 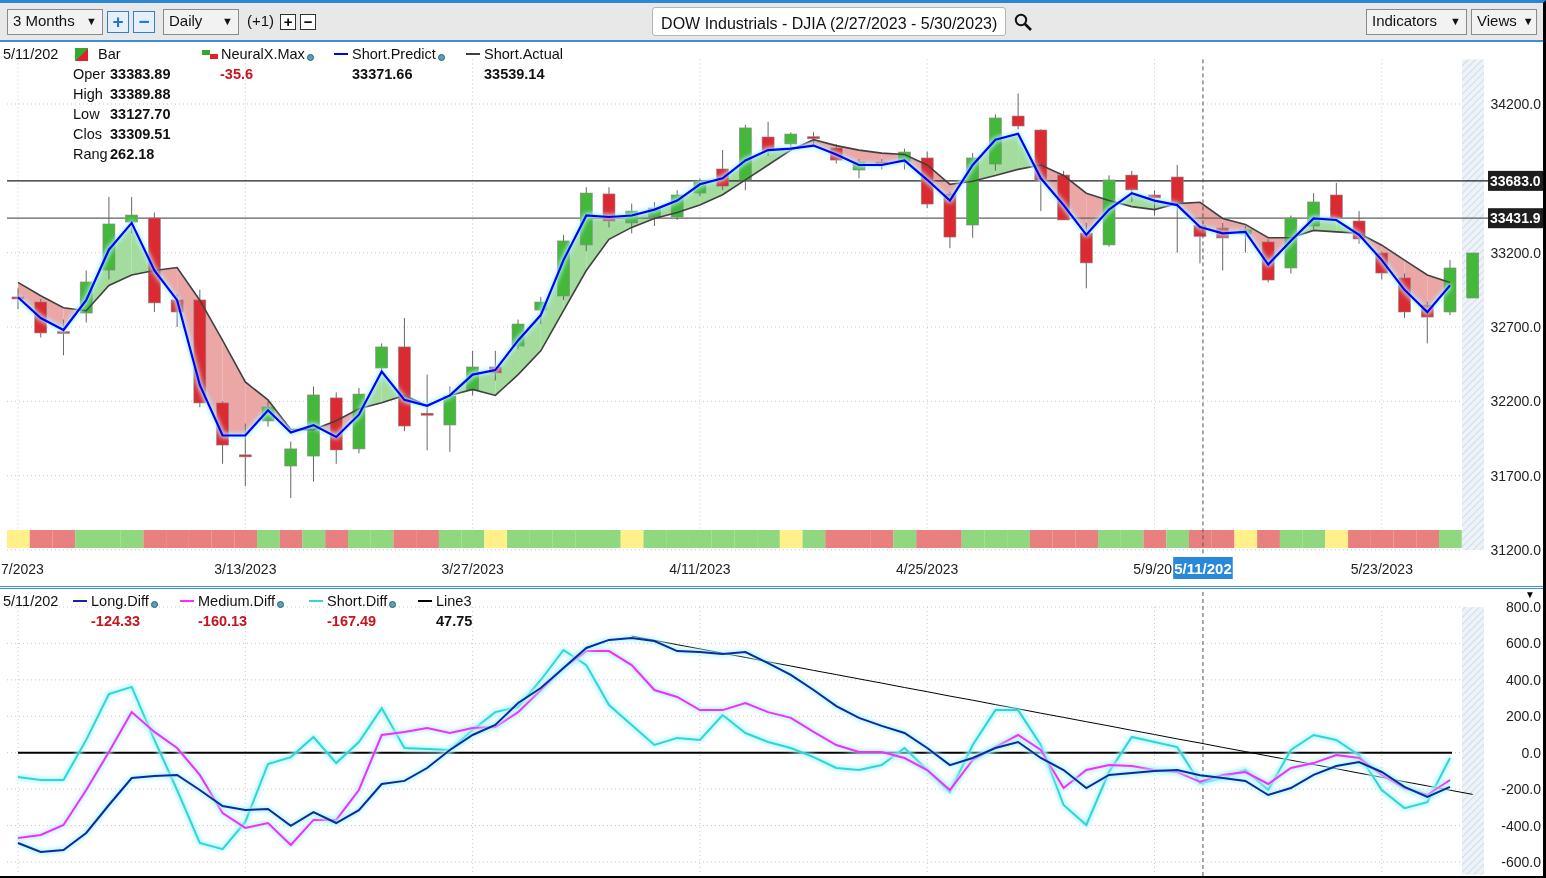 I want to click on candle-legend-icon, so click(x=81, y=54).